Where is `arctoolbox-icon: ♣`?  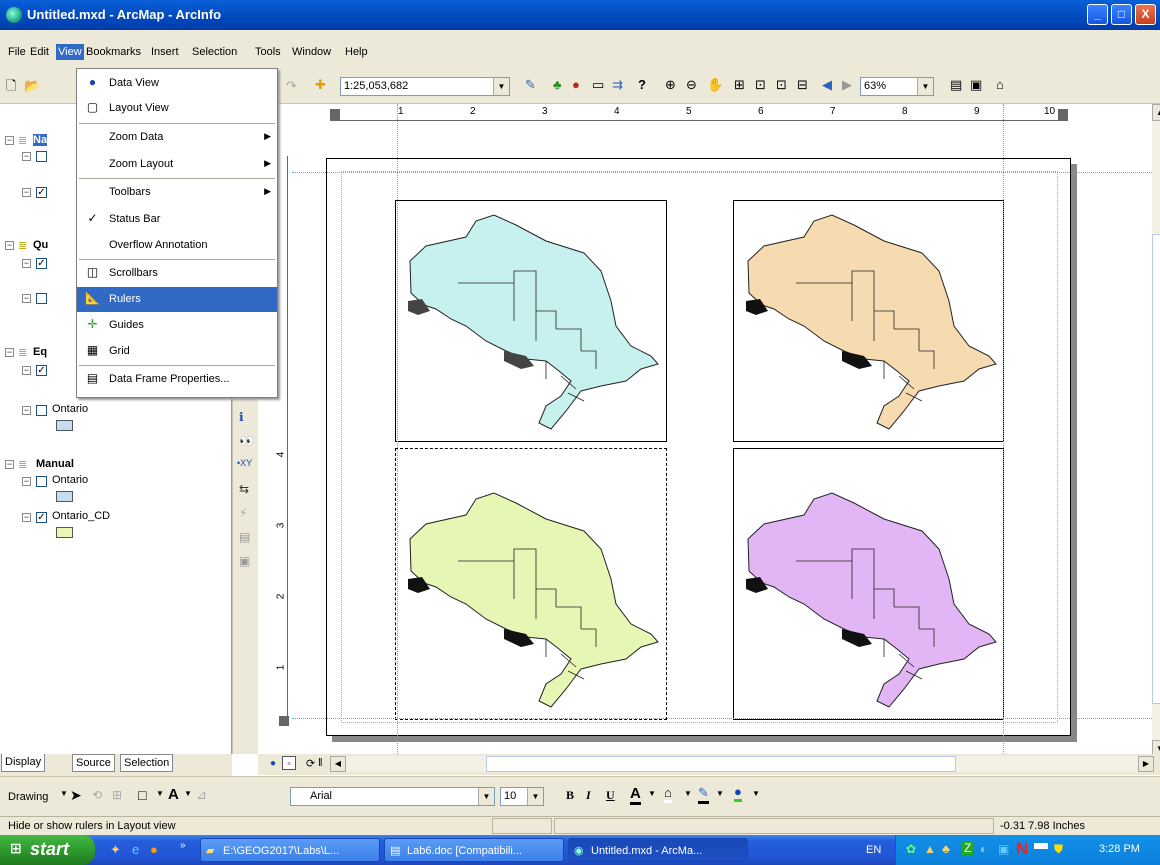 arctoolbox-icon: ♣ is located at coordinates (557, 85).